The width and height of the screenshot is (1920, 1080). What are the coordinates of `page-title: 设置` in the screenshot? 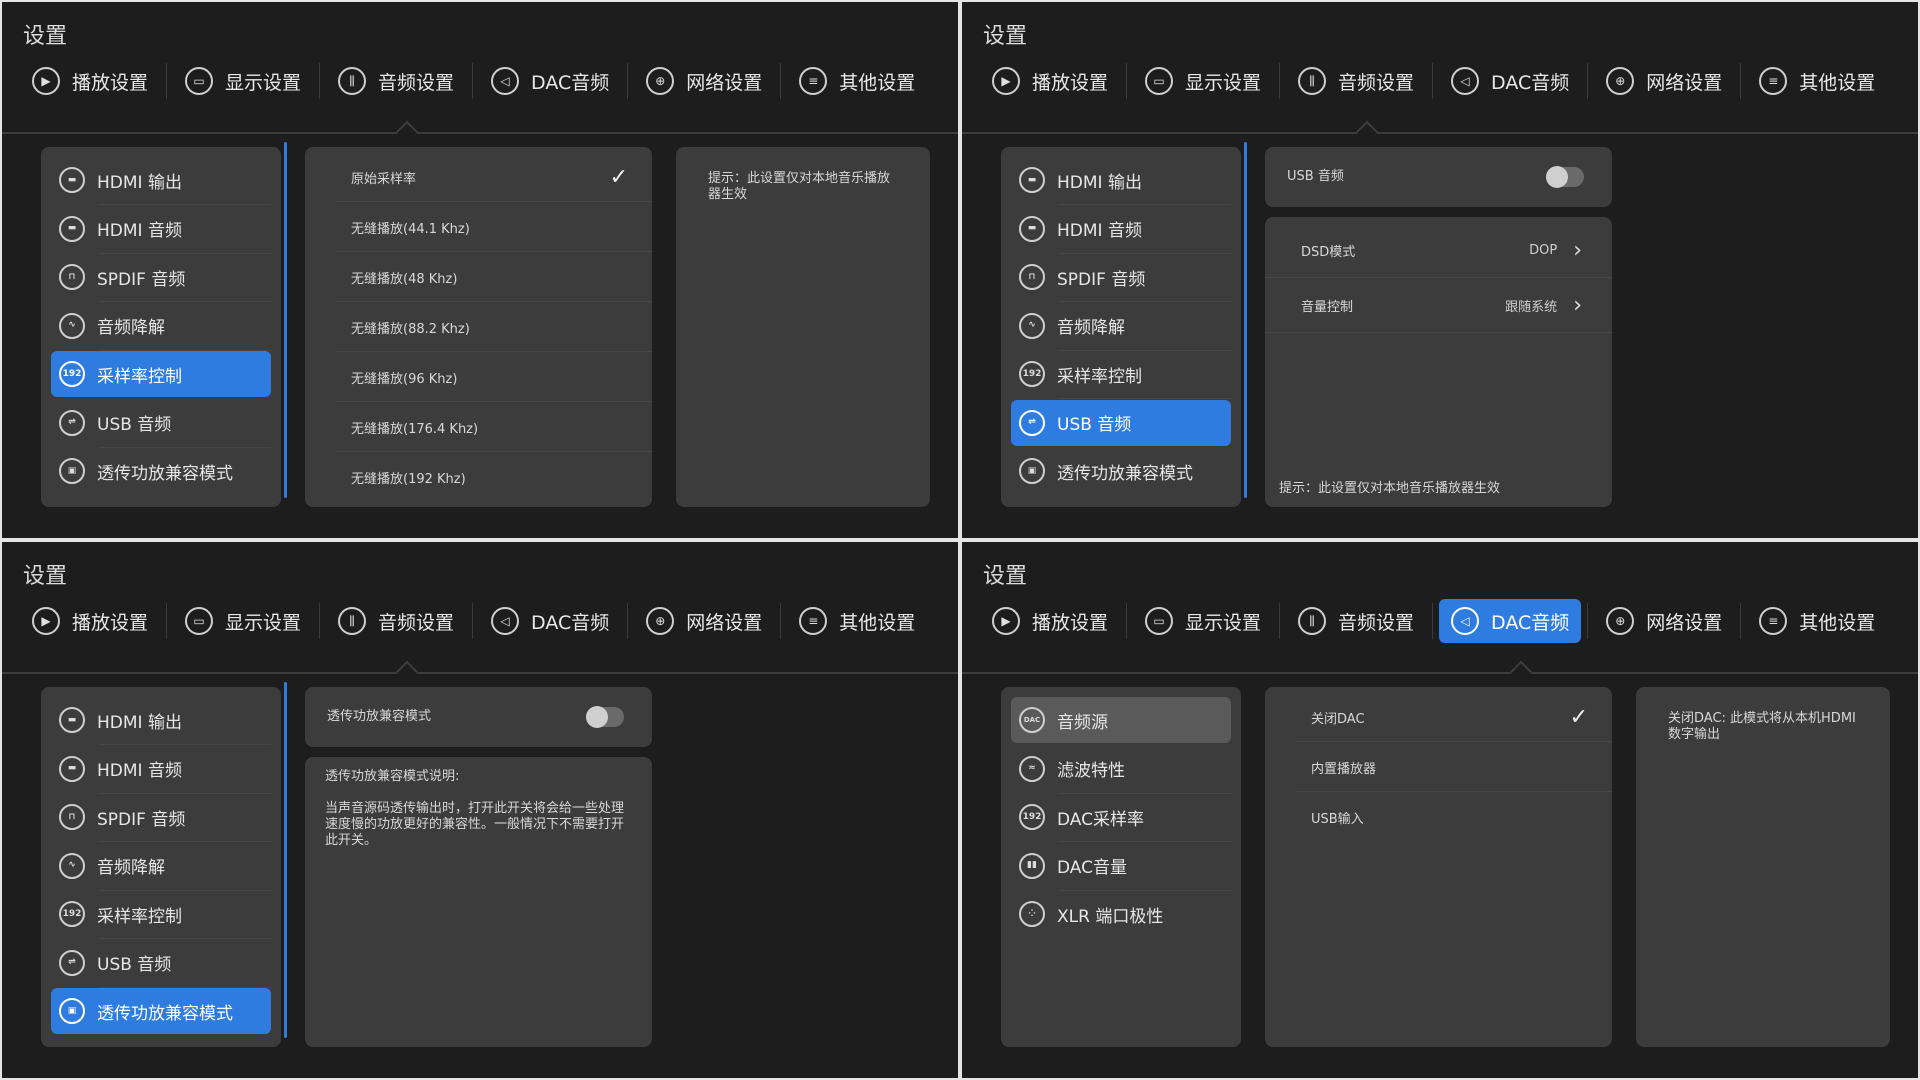 It's located at (1005, 576).